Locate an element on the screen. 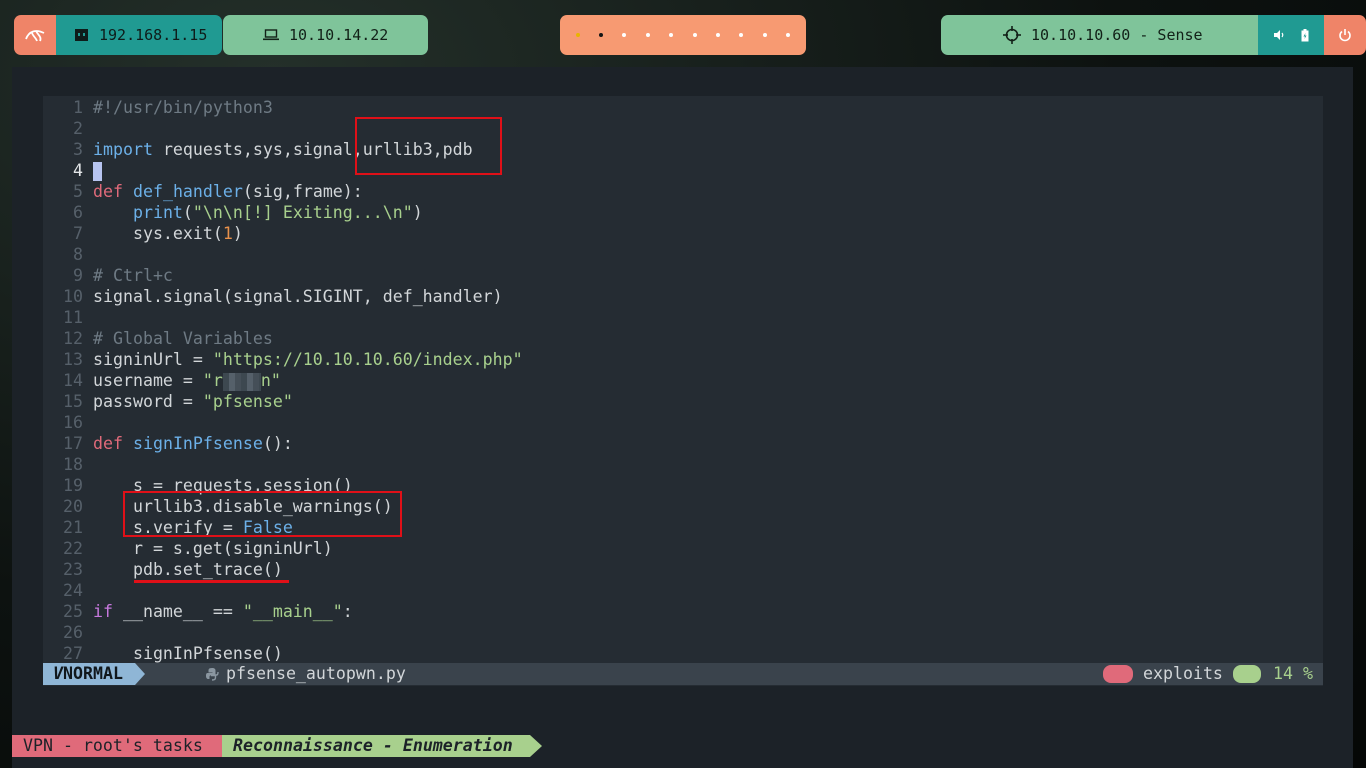 The image size is (1366, 768). line-number: 27 is located at coordinates (73, 653).